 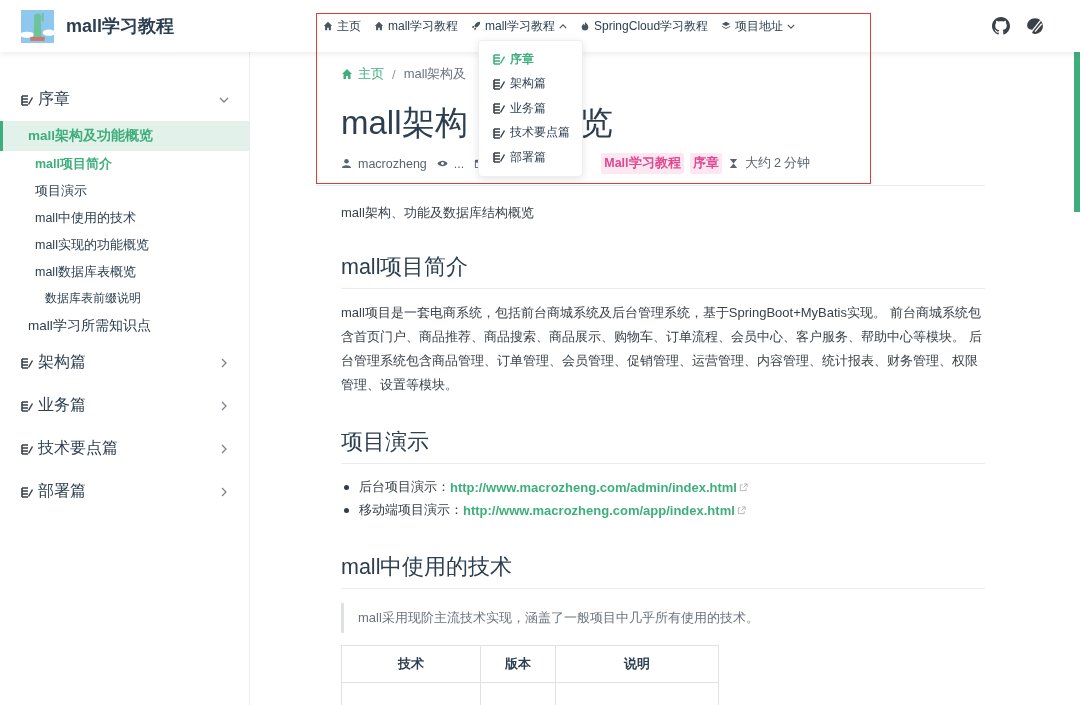 I want to click on layers-icon, so click(x=726, y=26).